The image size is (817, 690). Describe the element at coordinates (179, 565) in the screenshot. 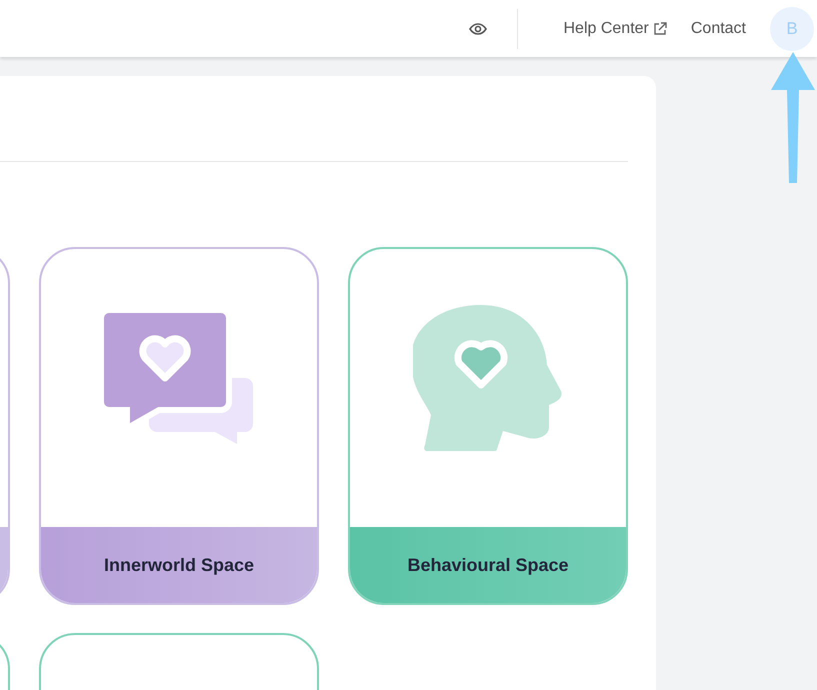

I see `card-title: Innerworld Space` at that location.